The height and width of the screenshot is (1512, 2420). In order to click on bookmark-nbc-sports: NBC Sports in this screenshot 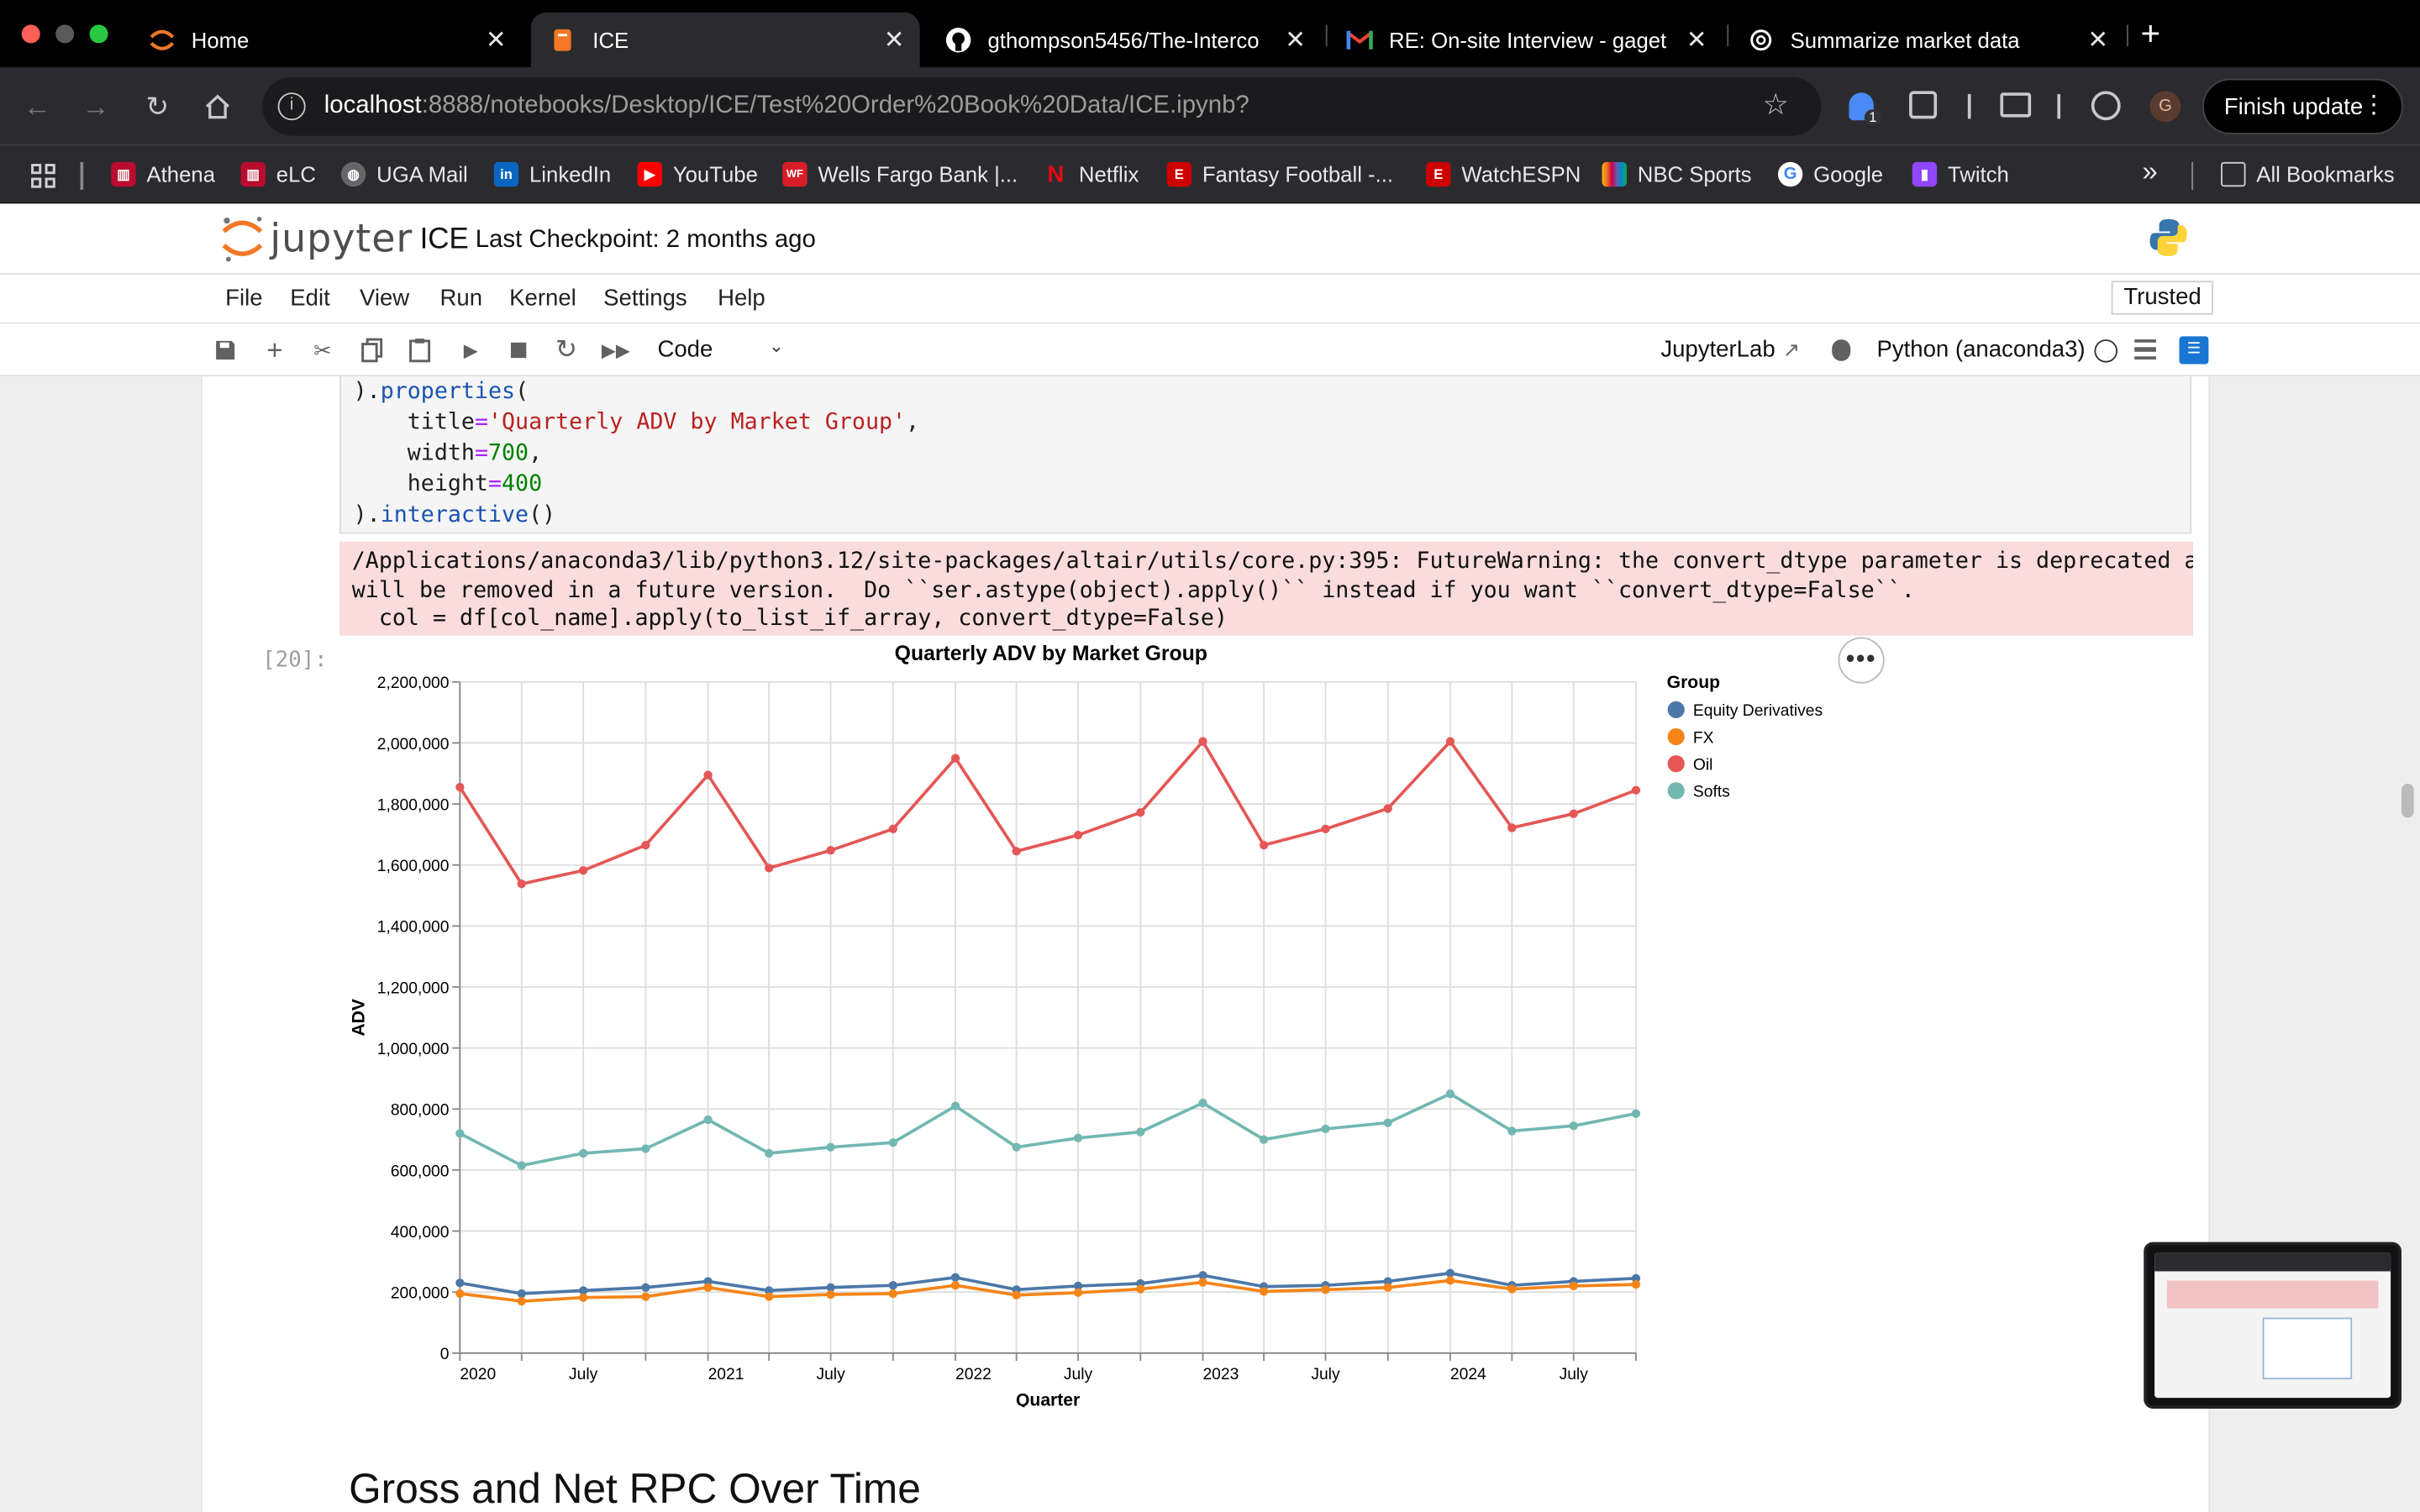, I will do `click(1677, 174)`.